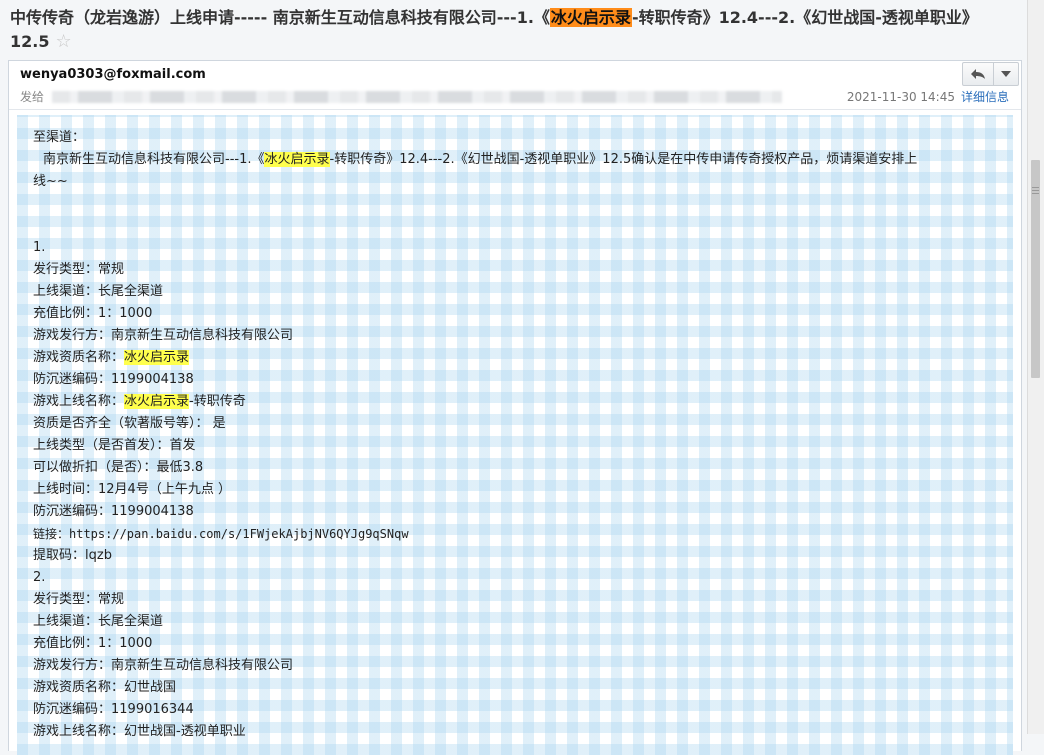  I want to click on detail-line: 游戏资质名称：幻世战国, so click(515, 688).